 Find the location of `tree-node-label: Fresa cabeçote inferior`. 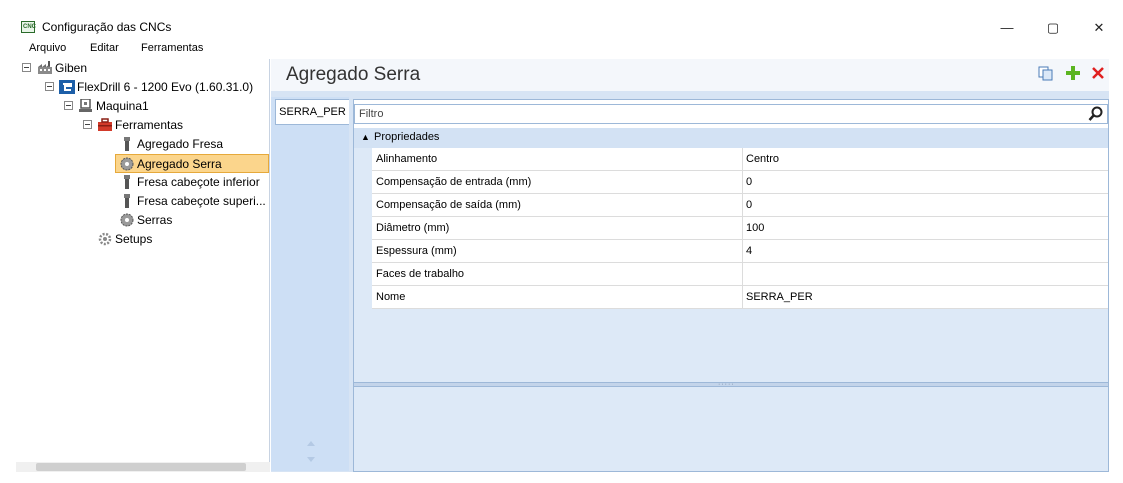

tree-node-label: Fresa cabeçote inferior is located at coordinates (198, 182).